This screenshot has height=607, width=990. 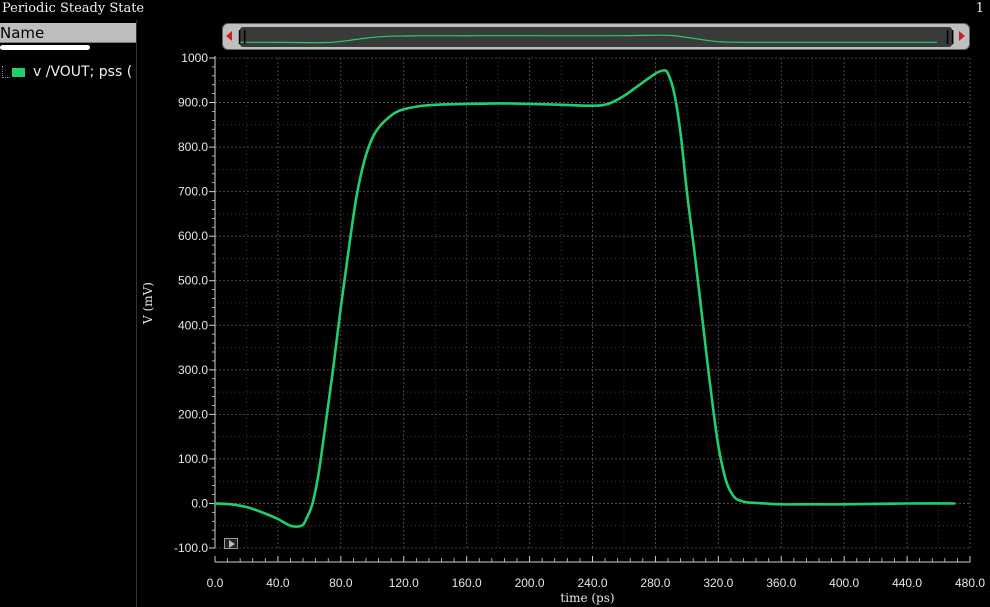 I want to click on x-tick-label: 160.0, so click(x=467, y=583).